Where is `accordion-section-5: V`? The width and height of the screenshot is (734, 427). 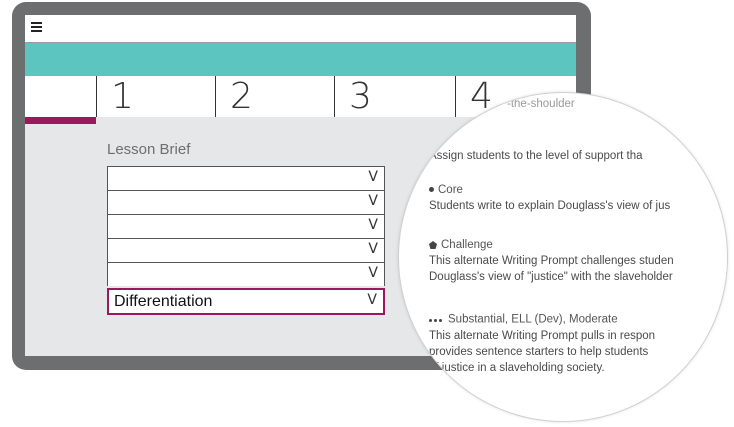
accordion-section-5: V is located at coordinates (246, 274).